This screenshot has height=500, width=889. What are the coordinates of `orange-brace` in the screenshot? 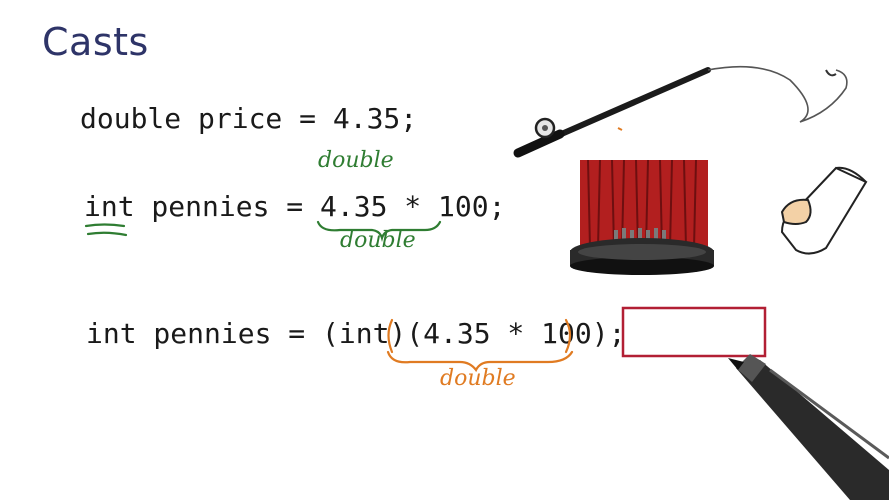 It's located at (480, 361).